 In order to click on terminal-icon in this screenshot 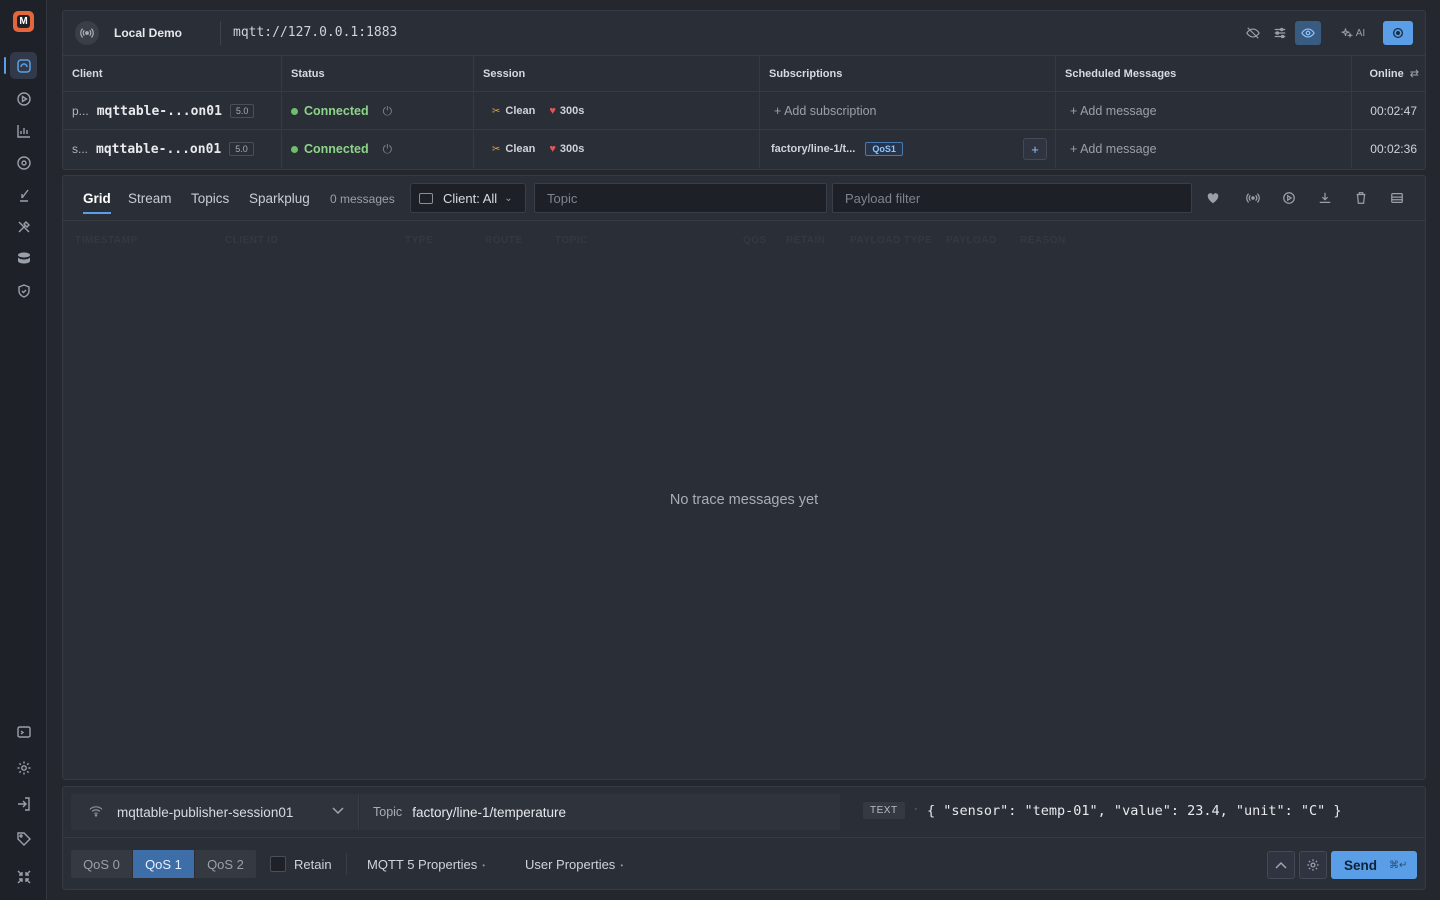, I will do `click(23, 731)`.